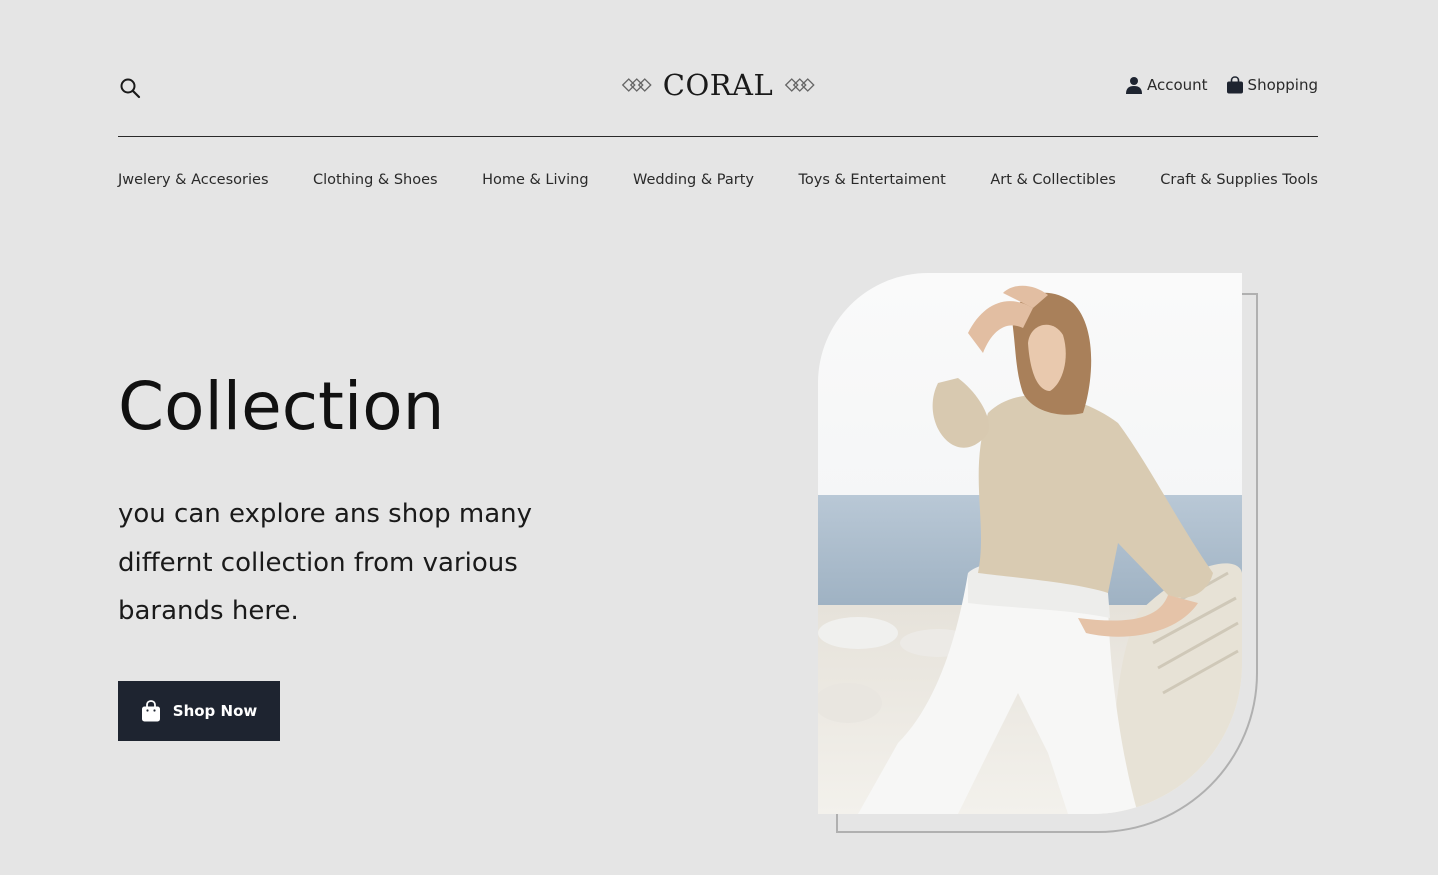  I want to click on hero-image-outline-top, so click(1250, 294).